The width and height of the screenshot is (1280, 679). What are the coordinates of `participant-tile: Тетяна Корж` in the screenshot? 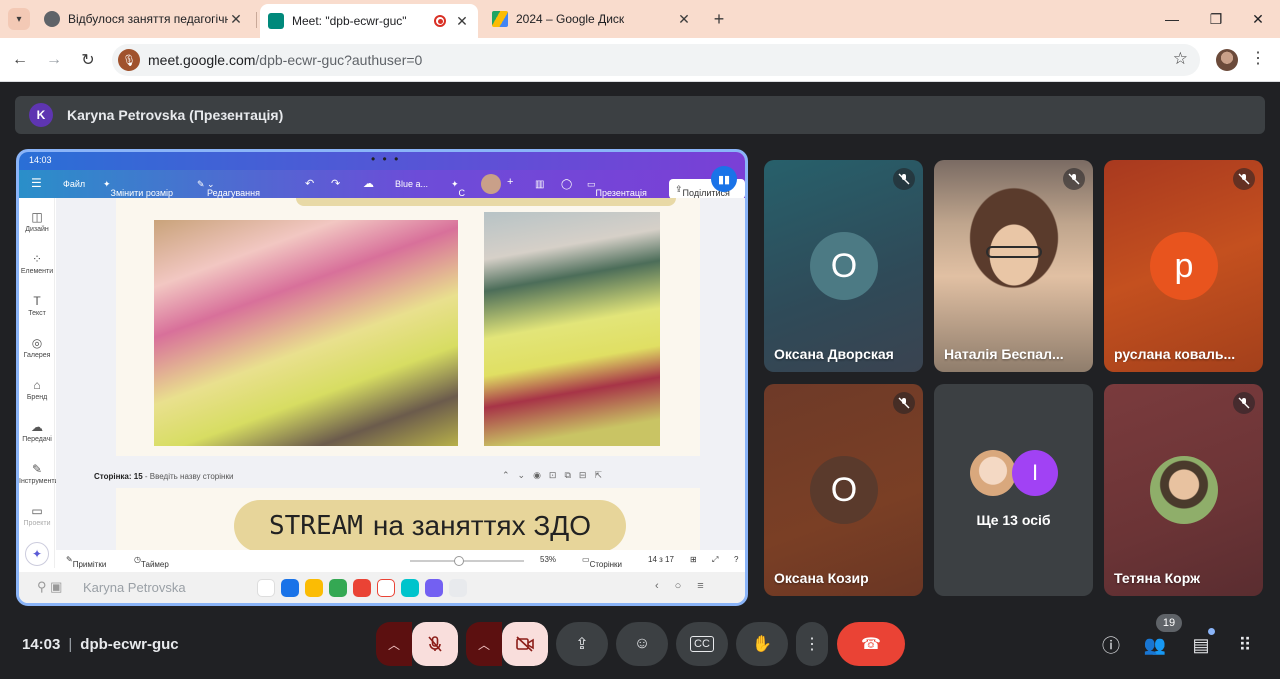 It's located at (1183, 490).